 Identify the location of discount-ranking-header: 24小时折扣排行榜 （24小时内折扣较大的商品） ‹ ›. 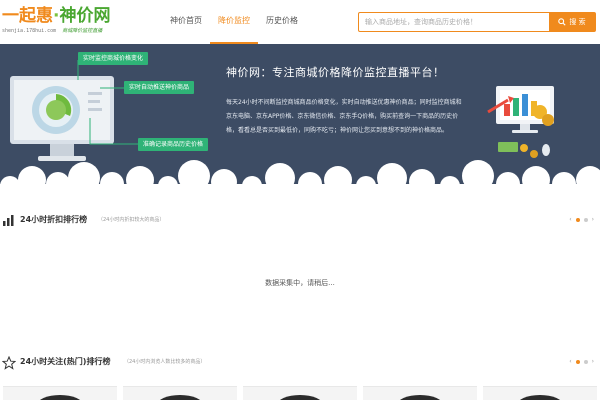
(300, 220).